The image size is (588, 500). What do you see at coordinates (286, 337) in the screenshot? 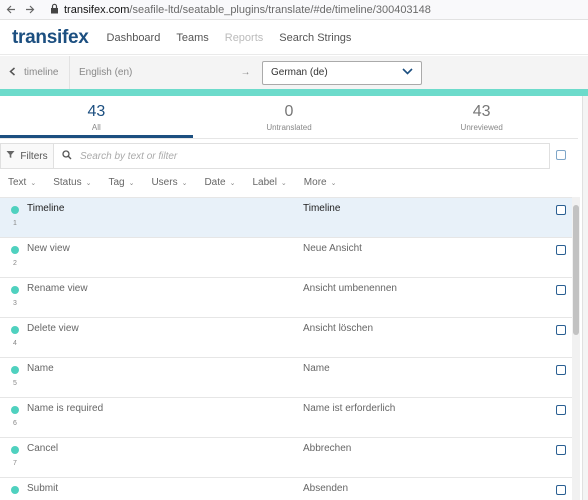
I see `string-row: Delete view 4 Ansicht löschen` at bounding box center [286, 337].